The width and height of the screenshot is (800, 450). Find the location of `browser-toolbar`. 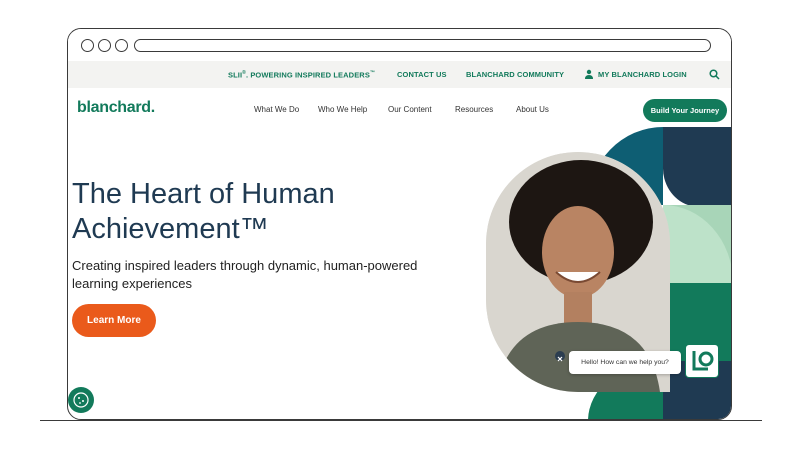

browser-toolbar is located at coordinates (399, 45).